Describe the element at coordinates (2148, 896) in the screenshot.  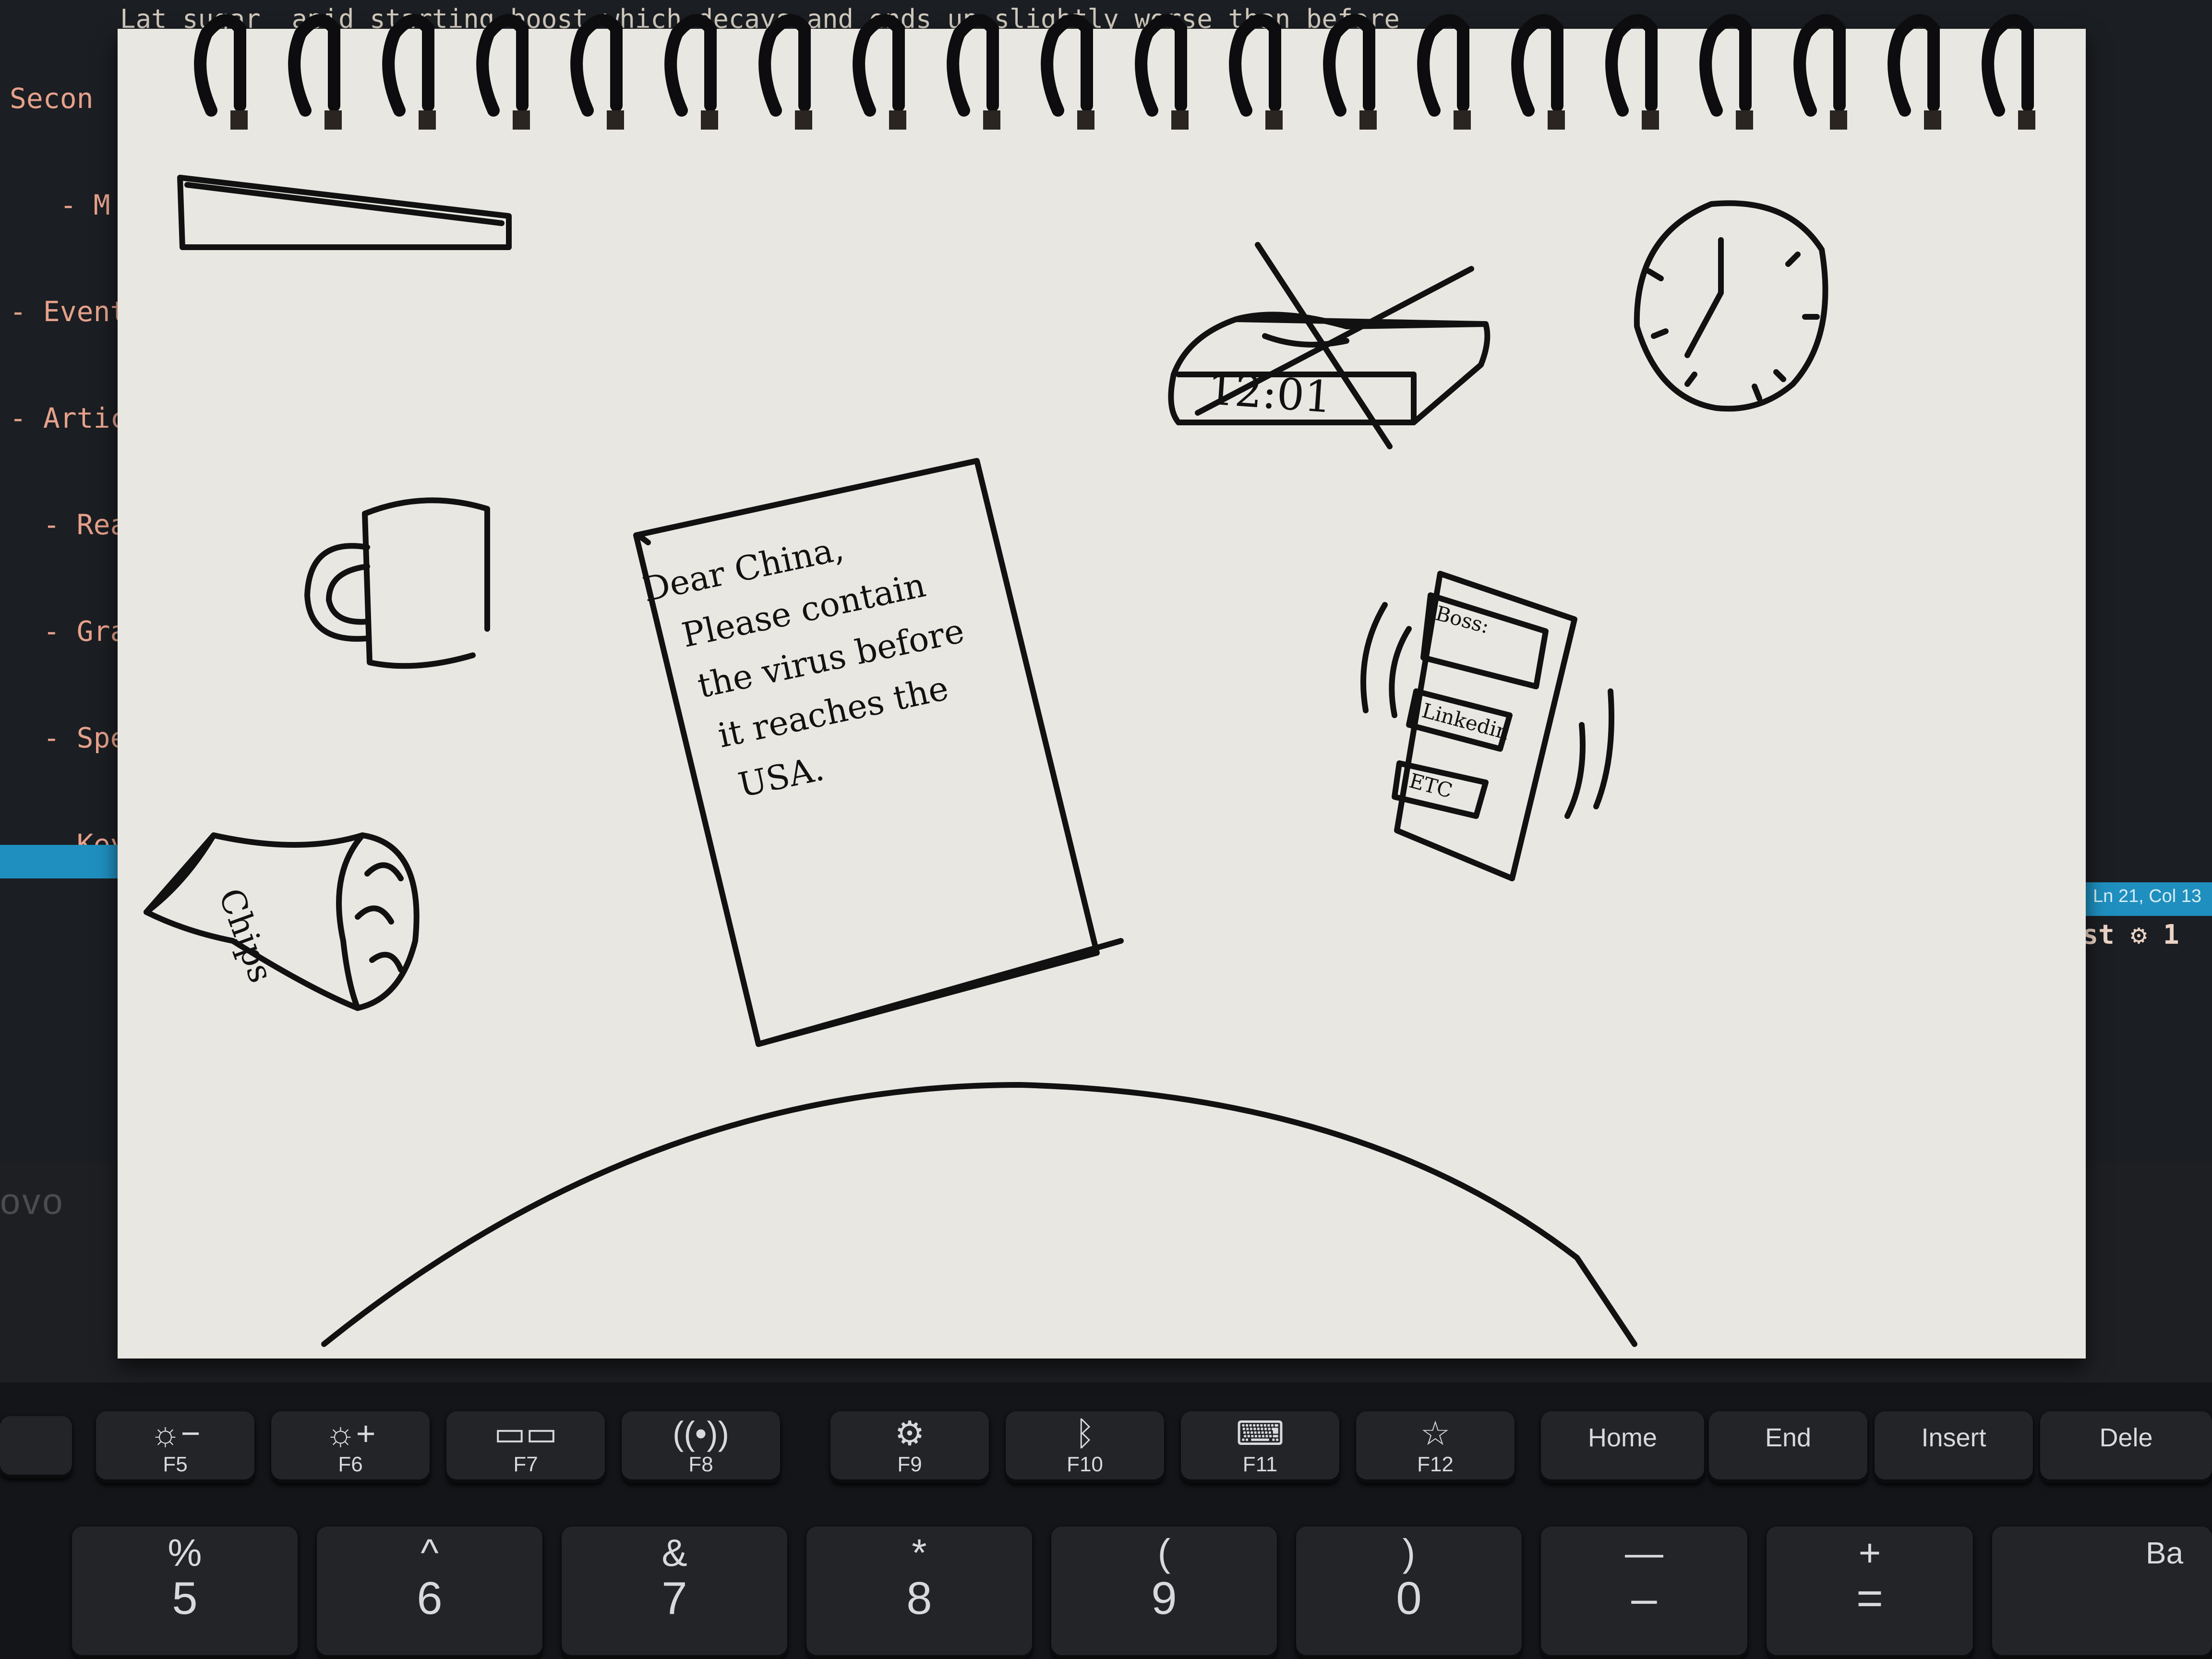
I see `cursor-position: Ln 21, Col 13` at that location.